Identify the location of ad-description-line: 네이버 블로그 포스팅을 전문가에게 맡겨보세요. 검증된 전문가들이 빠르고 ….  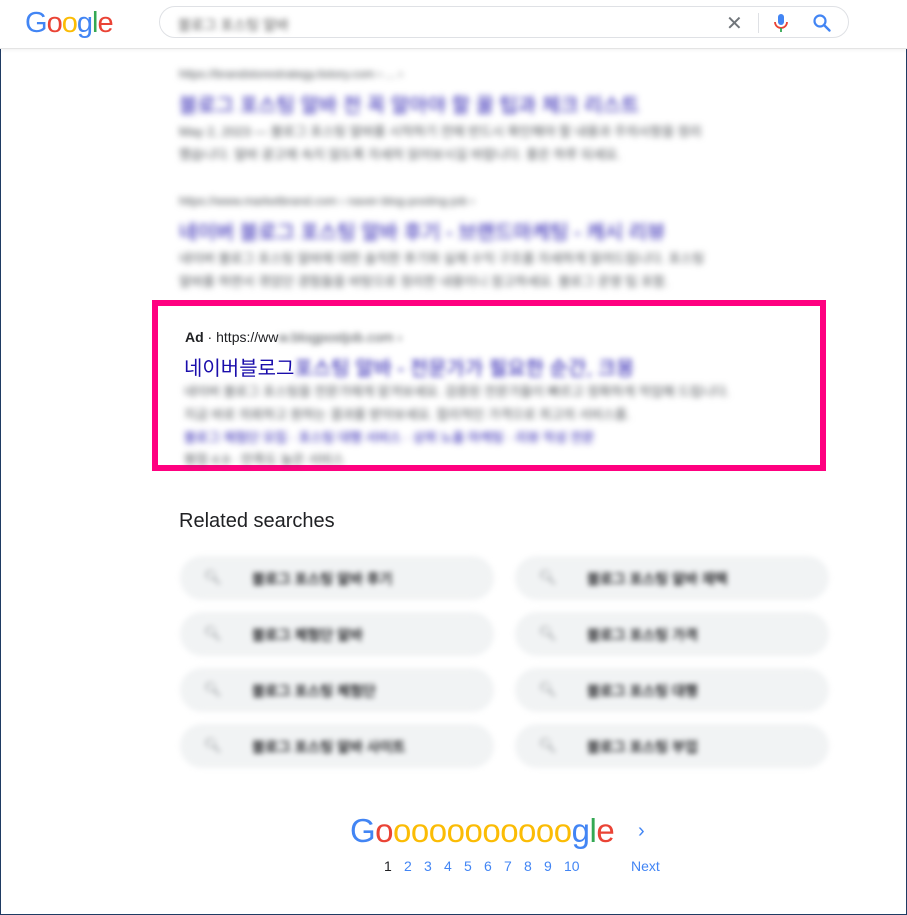
(457, 391).